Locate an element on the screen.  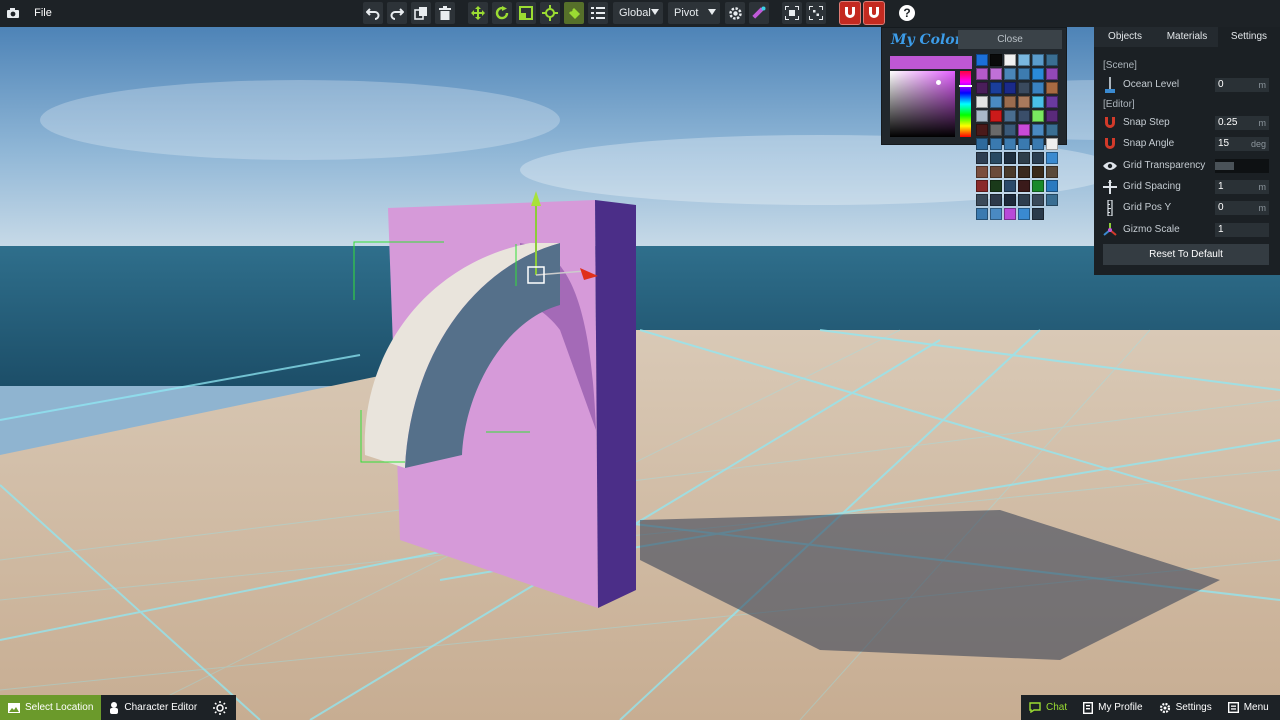
select-location-button: Select Location is located at coordinates (51, 707).